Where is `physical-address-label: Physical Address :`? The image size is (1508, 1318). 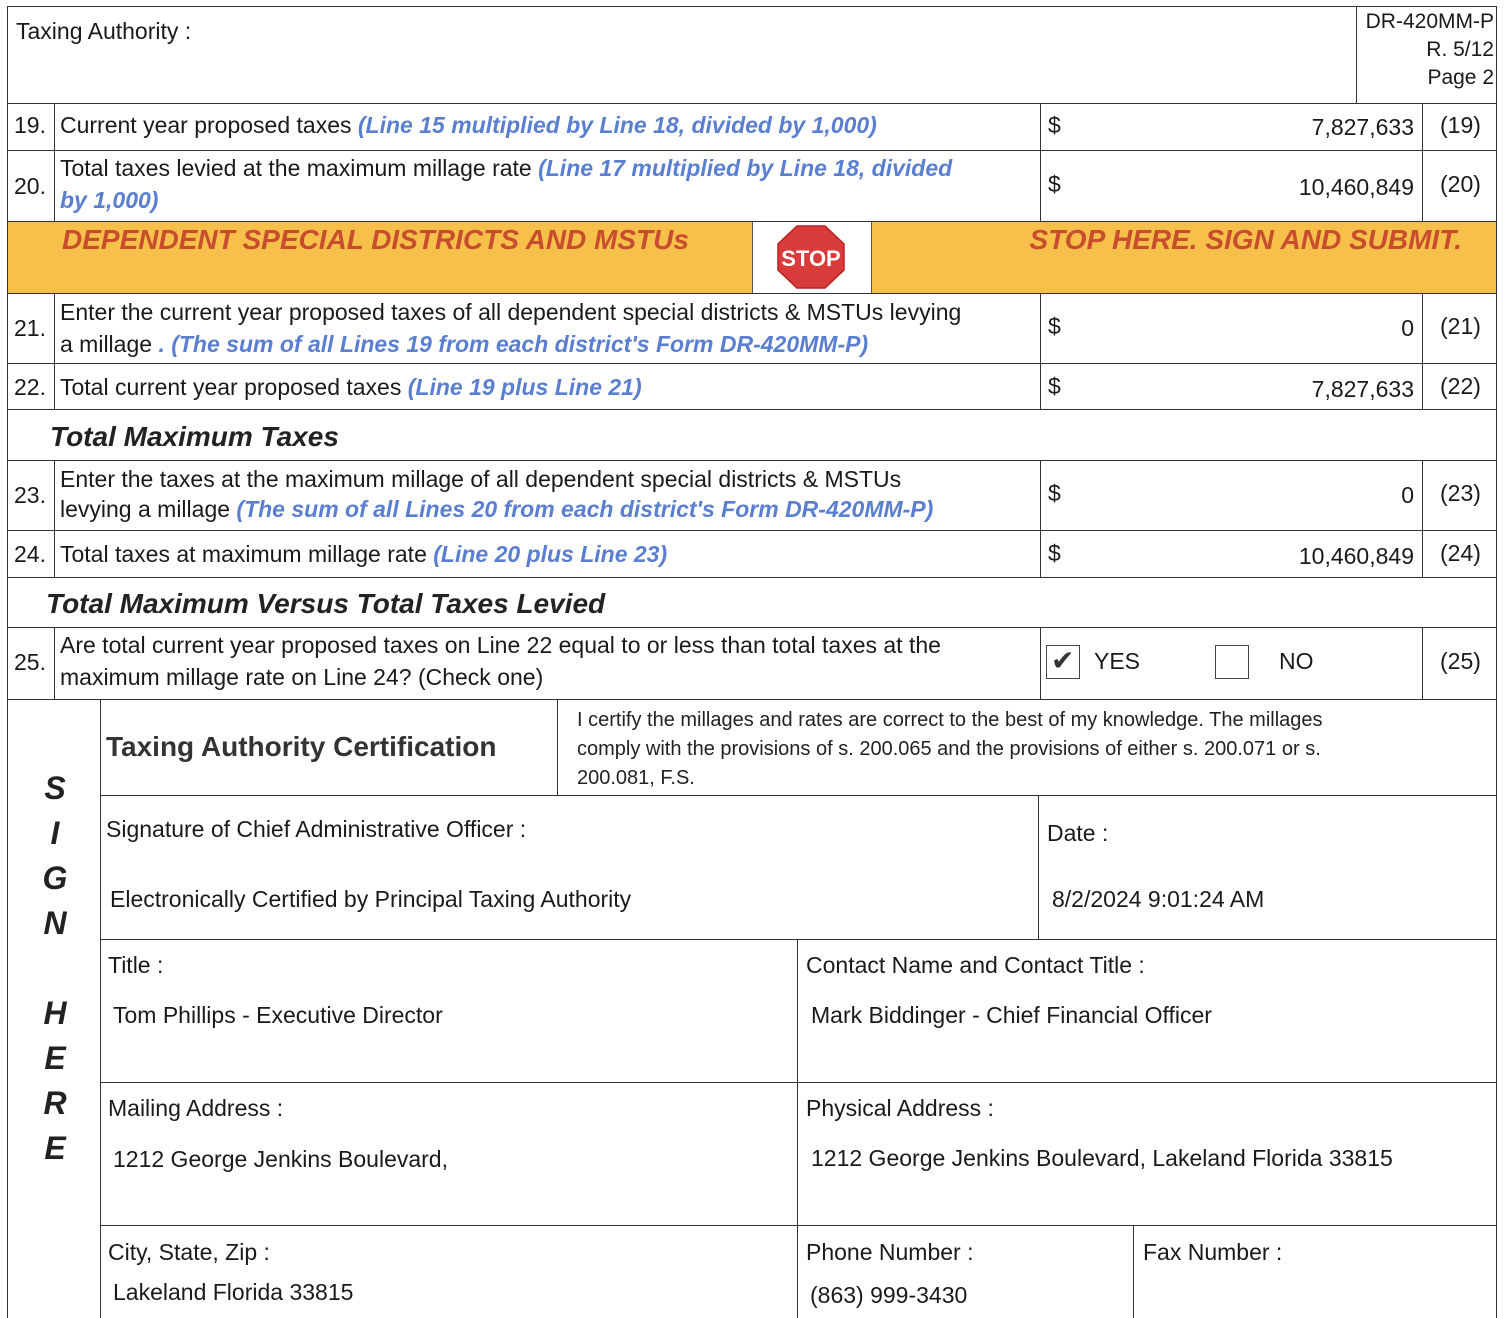
physical-address-label: Physical Address : is located at coordinates (900, 1108).